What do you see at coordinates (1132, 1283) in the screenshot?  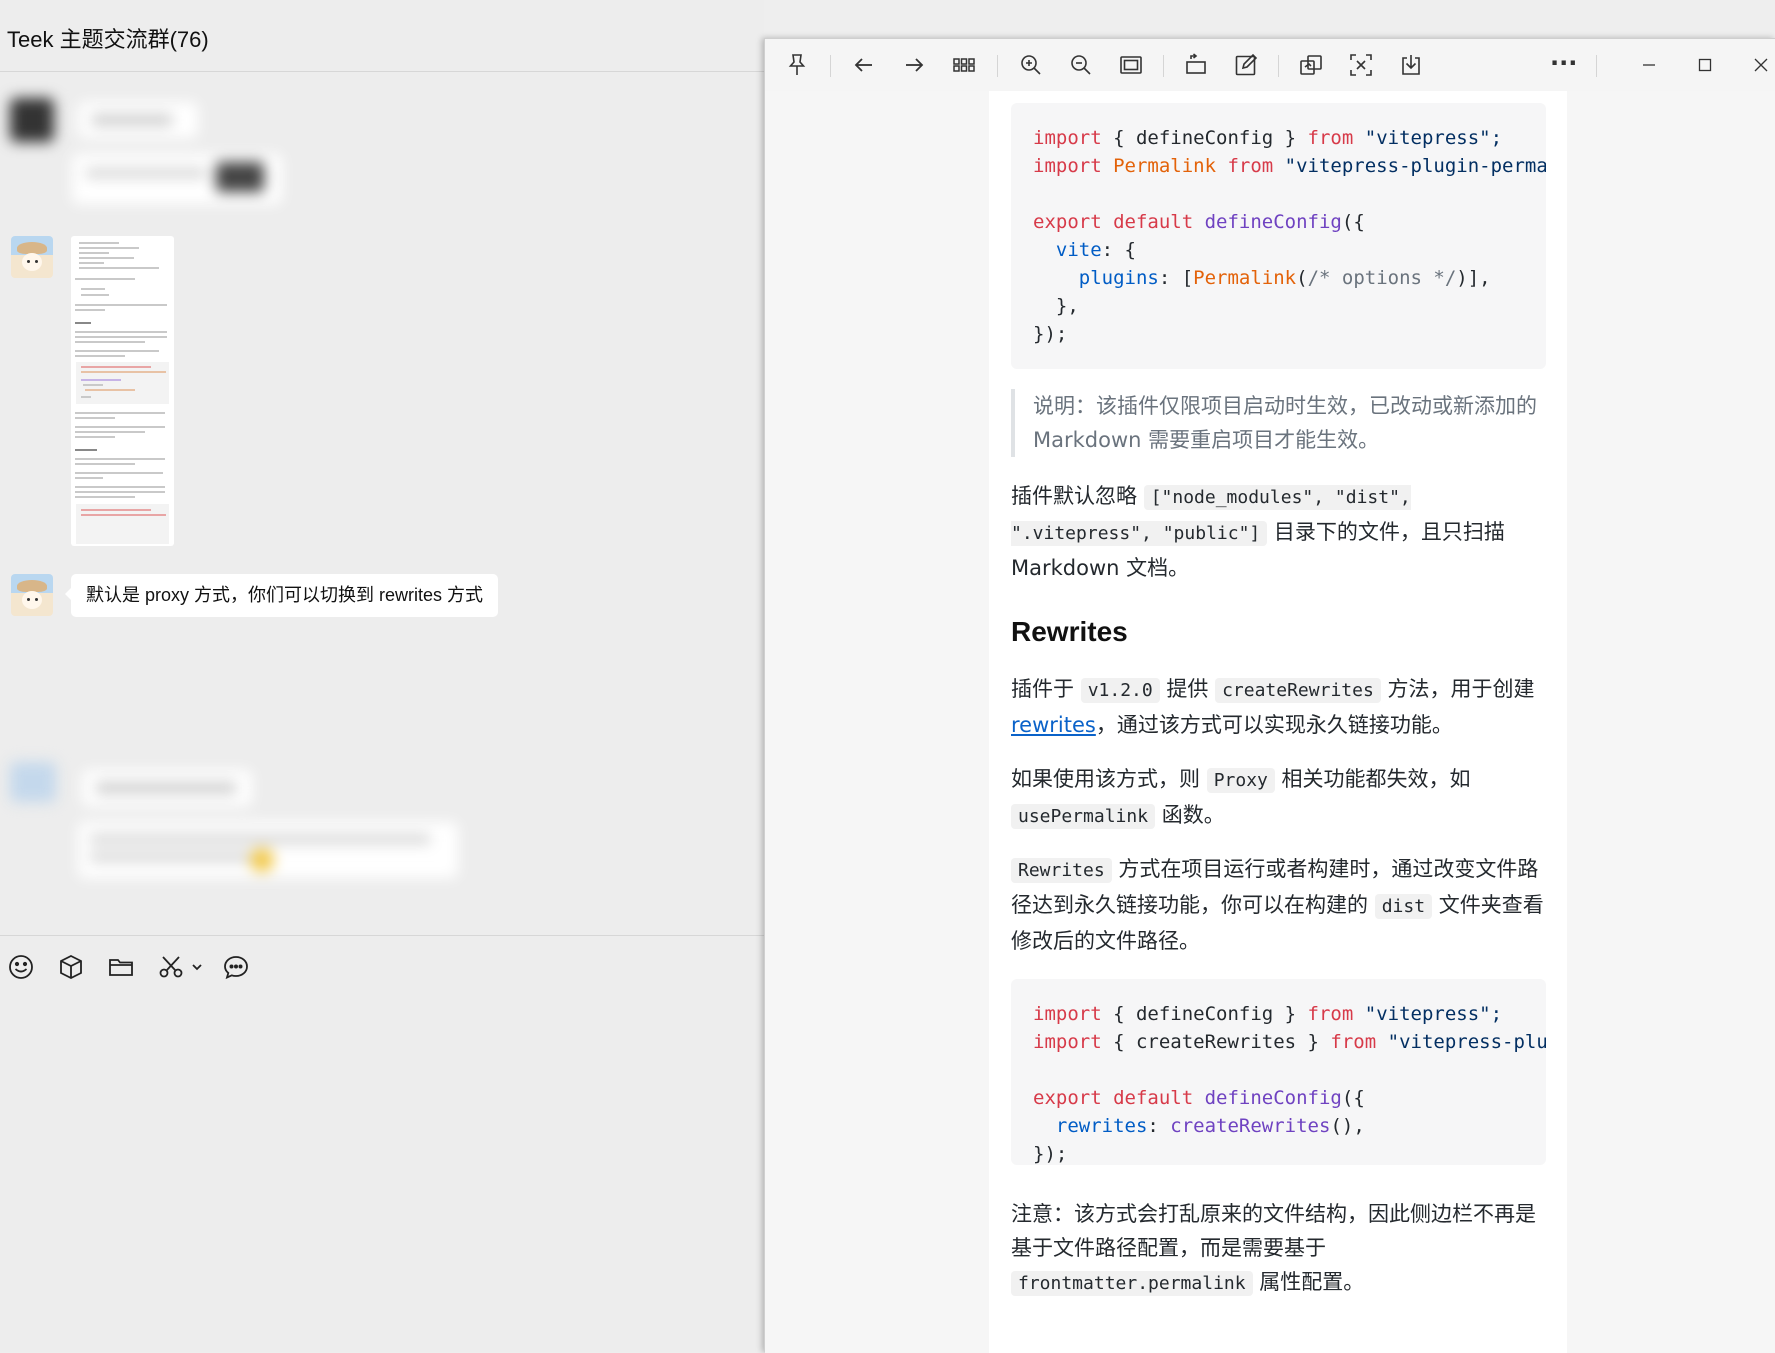 I see `inline-code: frontmatter.permalink` at bounding box center [1132, 1283].